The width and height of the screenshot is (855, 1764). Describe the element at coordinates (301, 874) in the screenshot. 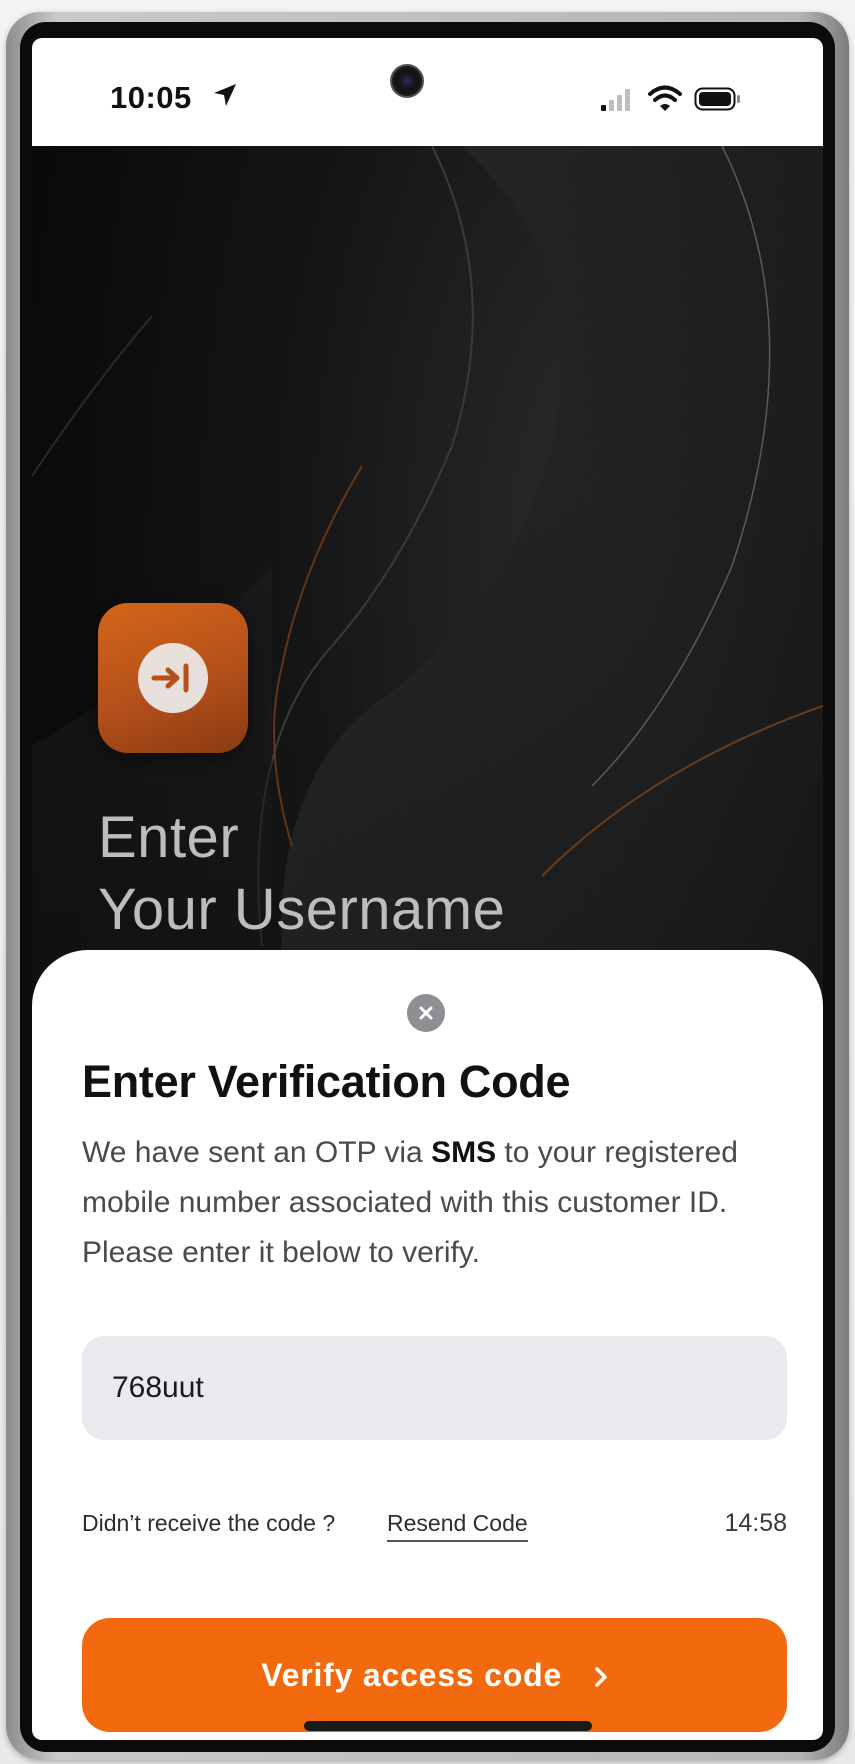

I see `hero-title: Enter Your Username` at that location.